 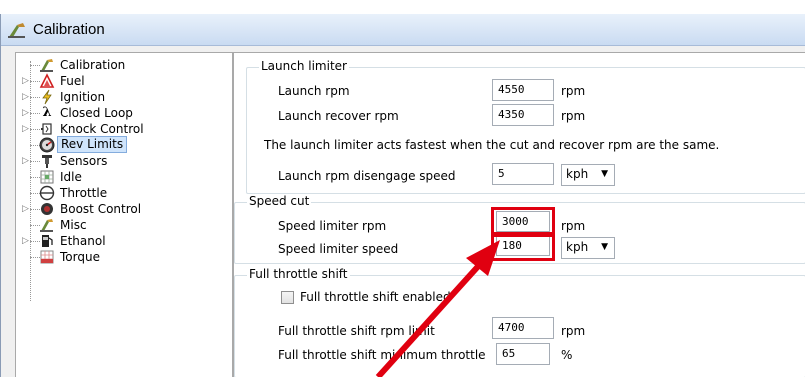 What do you see at coordinates (523, 174) in the screenshot?
I see `launch-disengage-speed-input: 5` at bounding box center [523, 174].